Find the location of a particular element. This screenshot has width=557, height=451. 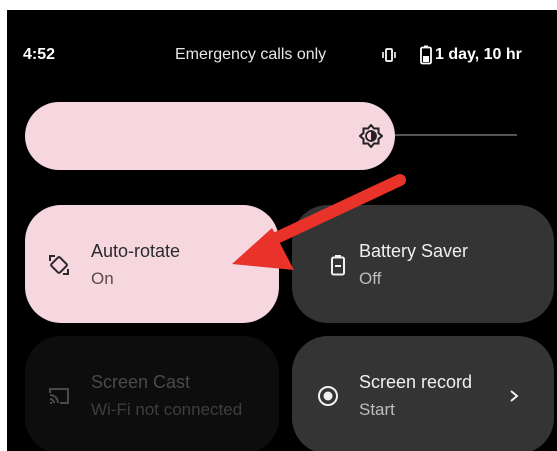

tile-battery-saver-state: Off is located at coordinates (370, 278).